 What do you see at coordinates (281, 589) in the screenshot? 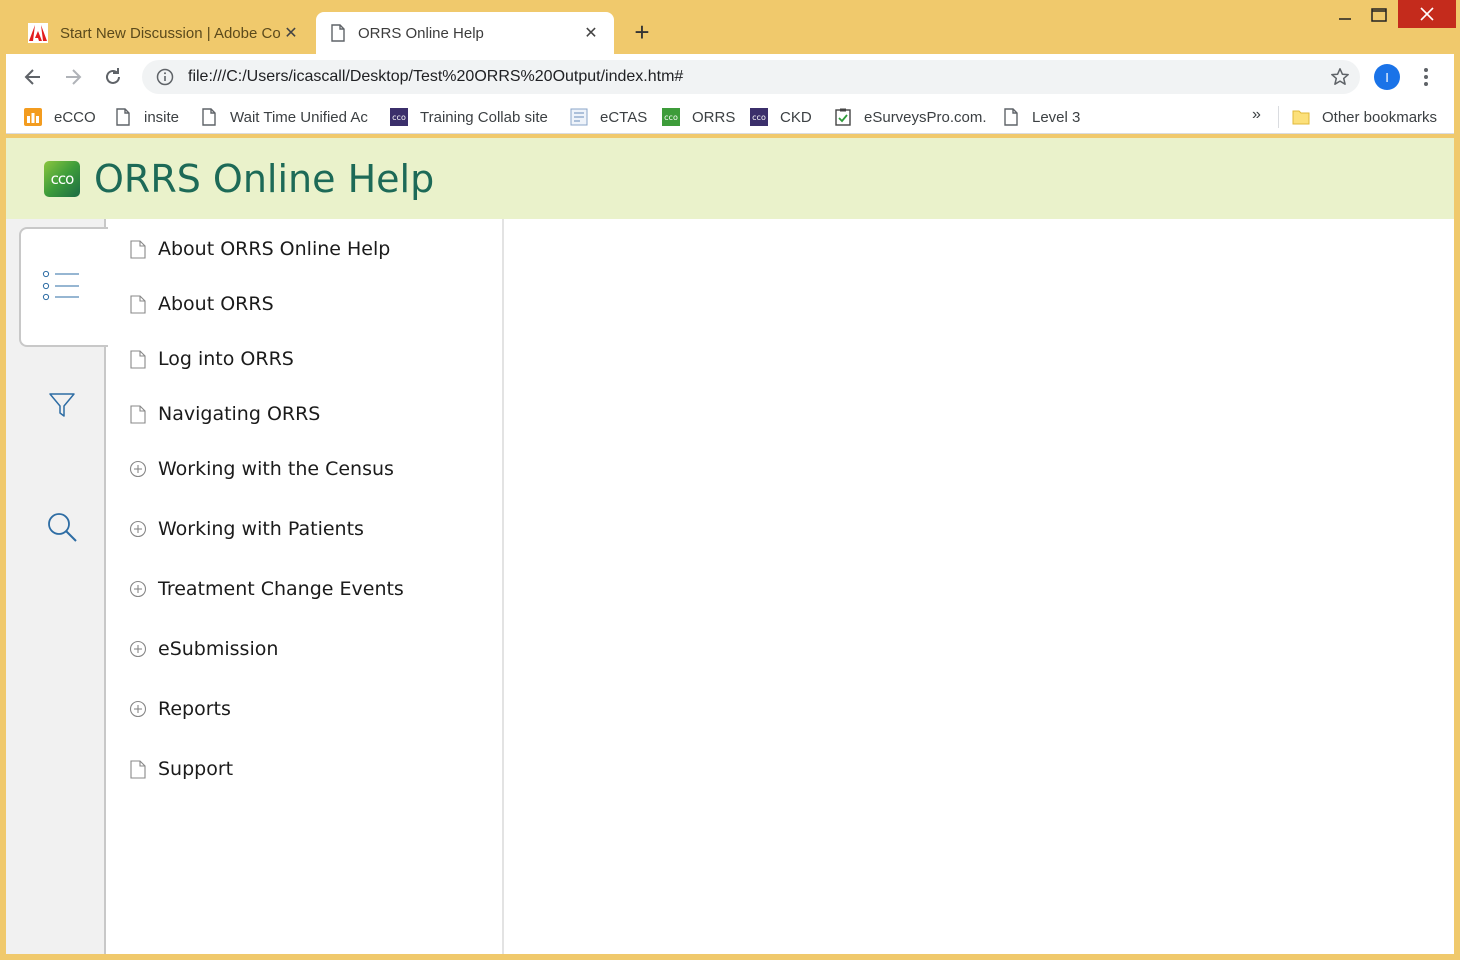
I see `toc-item-label: Treatment Change Events` at bounding box center [281, 589].